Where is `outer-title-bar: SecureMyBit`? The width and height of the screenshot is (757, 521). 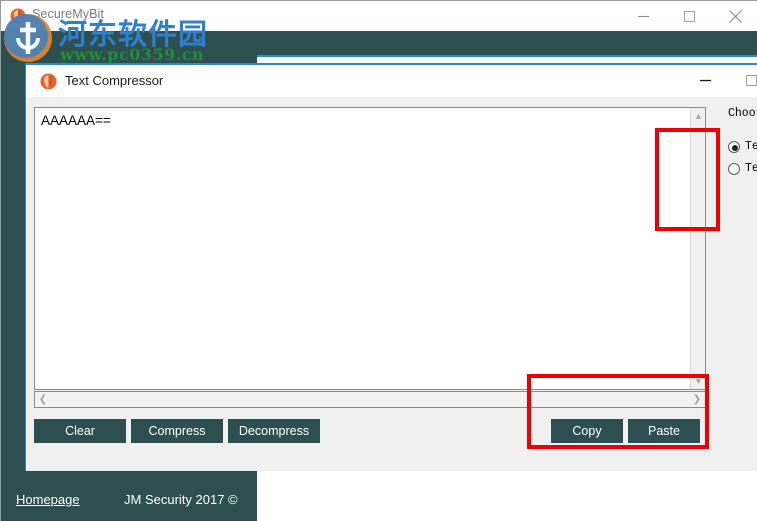 outer-title-bar: SecureMyBit is located at coordinates (379, 16).